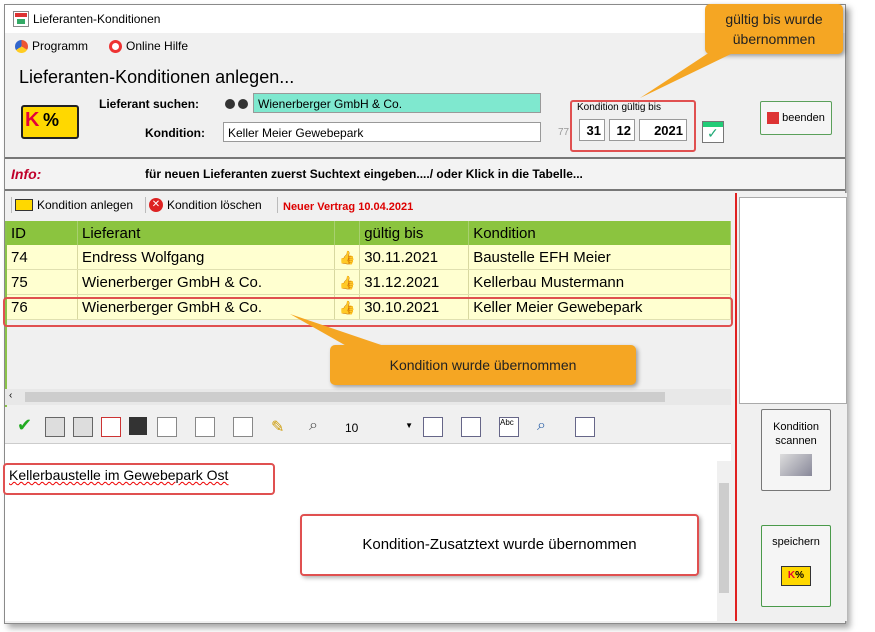  What do you see at coordinates (85, 205) in the screenshot?
I see `add-condition-label: Kondition anlegen` at bounding box center [85, 205].